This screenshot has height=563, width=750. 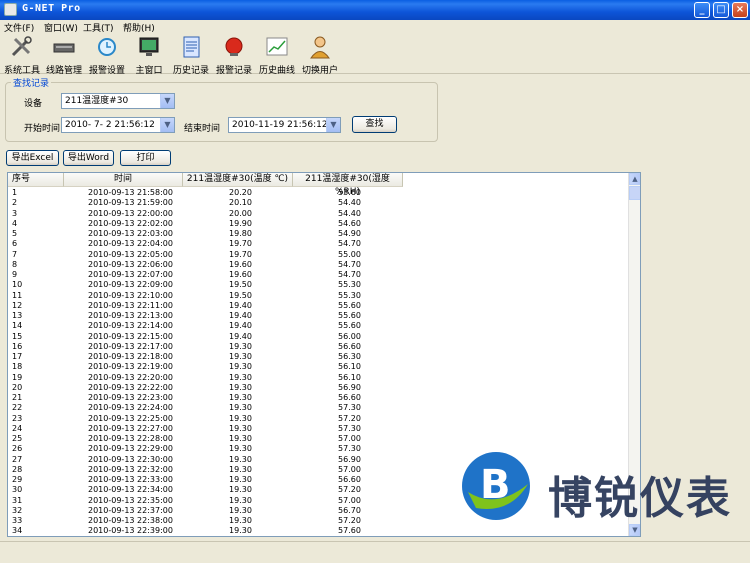 I want to click on menu-tools: 工具(T), so click(x=98, y=27).